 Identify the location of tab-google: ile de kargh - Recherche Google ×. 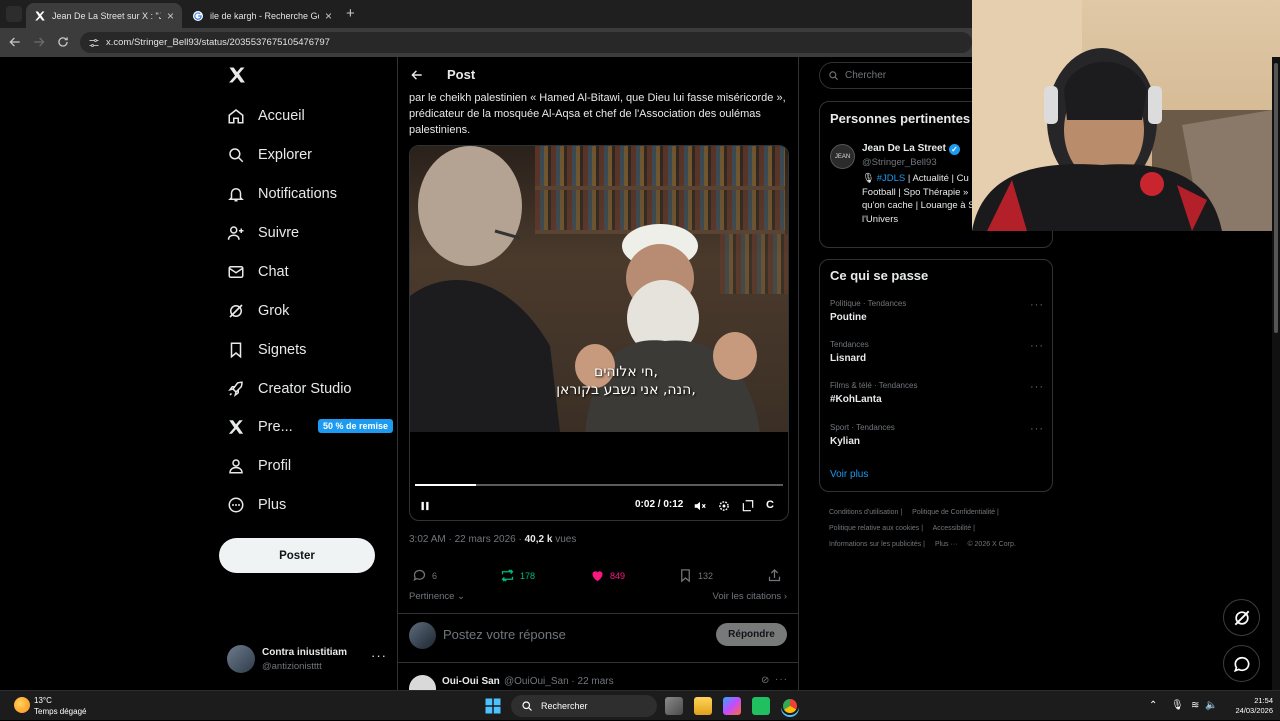
(262, 15).